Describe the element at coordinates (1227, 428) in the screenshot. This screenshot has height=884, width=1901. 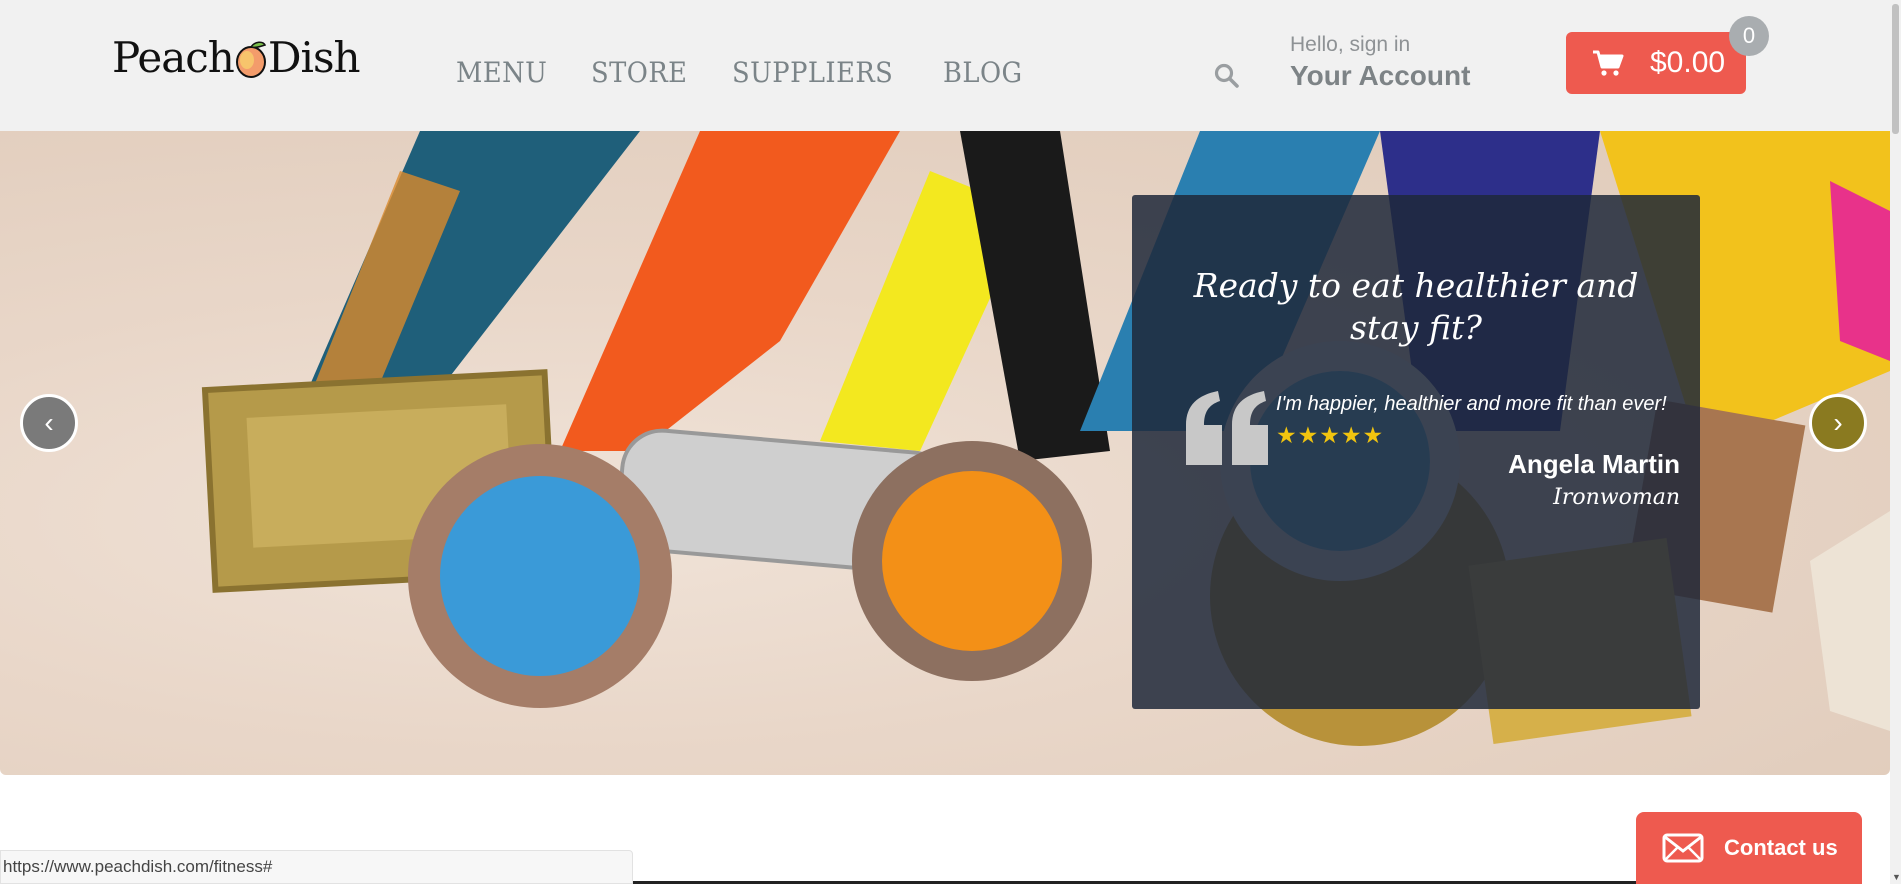
I see `quote-icon` at that location.